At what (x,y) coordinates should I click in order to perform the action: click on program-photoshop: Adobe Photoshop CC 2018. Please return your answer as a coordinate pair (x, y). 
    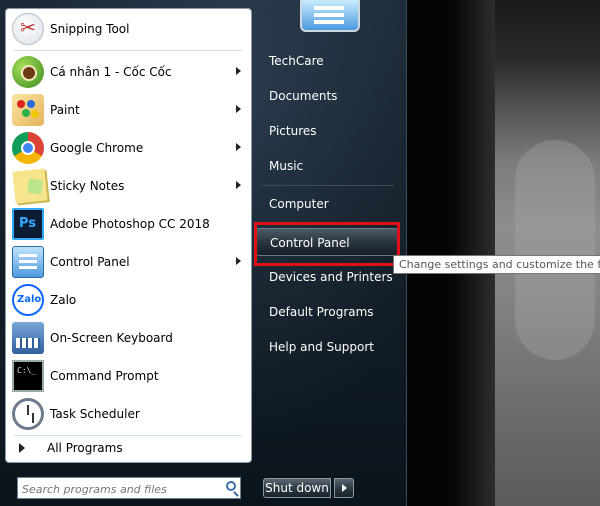
    Looking at the image, I should click on (129, 224).